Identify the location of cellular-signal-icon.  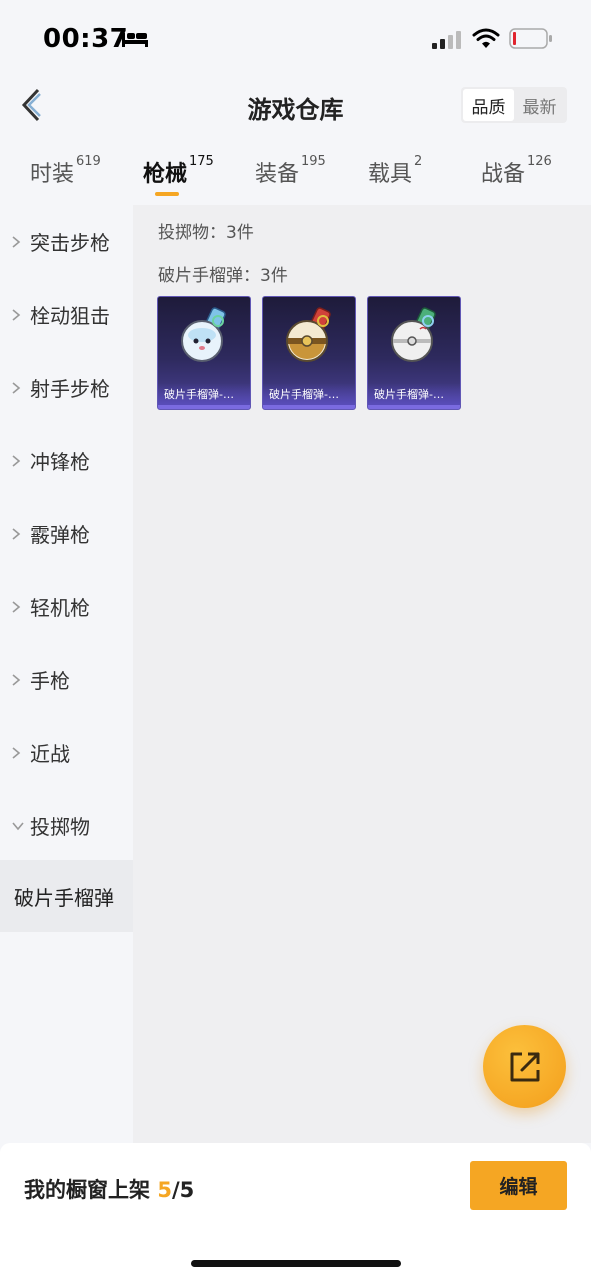
(446, 40).